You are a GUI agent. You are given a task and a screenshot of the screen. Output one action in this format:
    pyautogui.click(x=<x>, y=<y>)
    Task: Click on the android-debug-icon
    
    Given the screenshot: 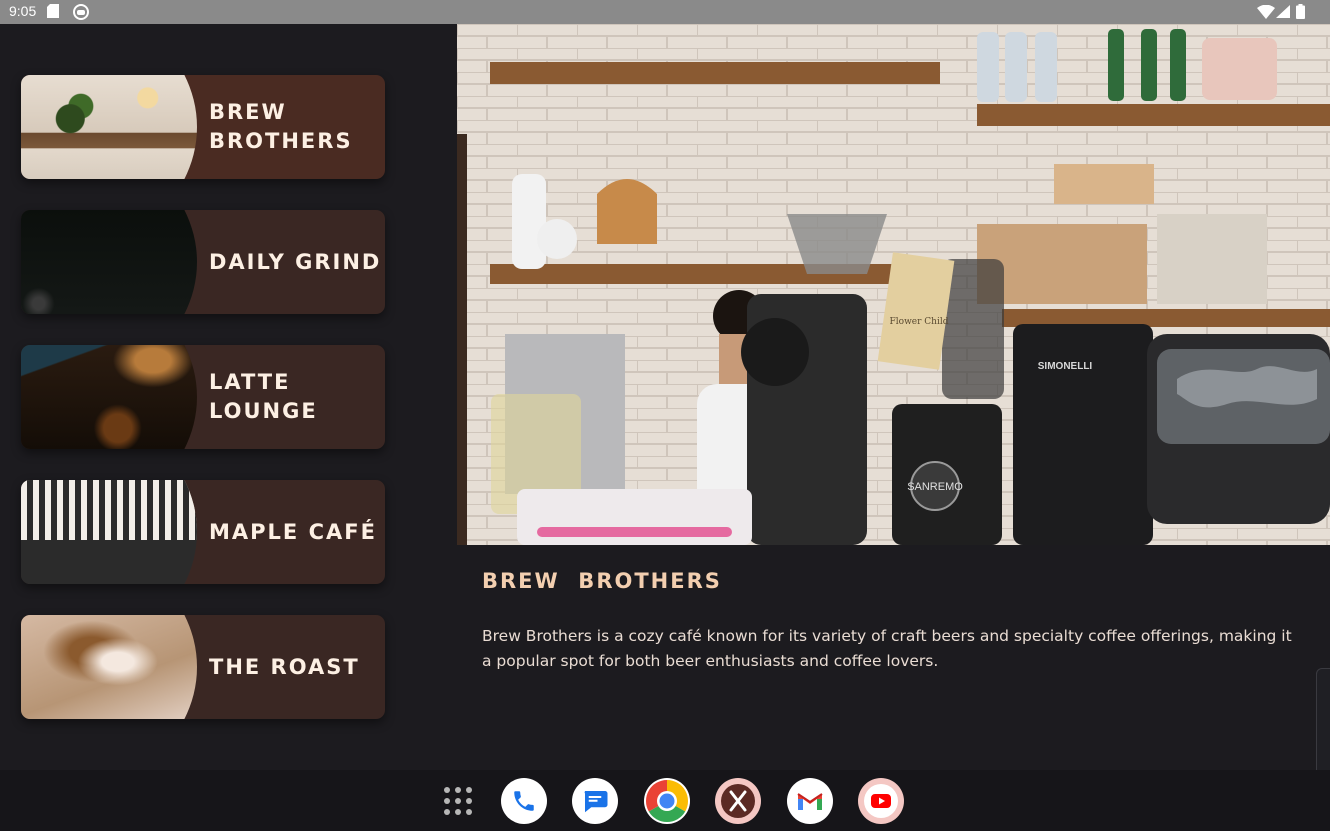 What is the action you would take?
    pyautogui.click(x=81, y=12)
    